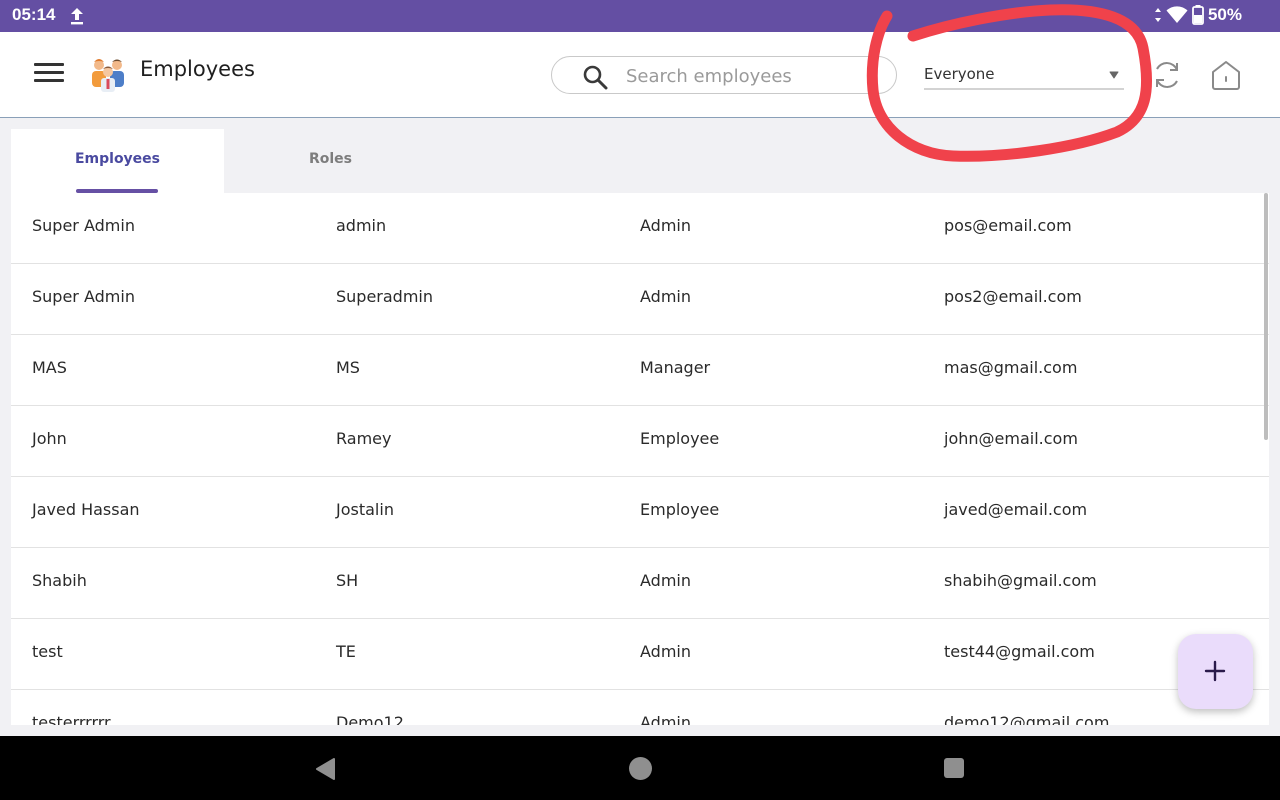  Describe the element at coordinates (59, 580) in the screenshot. I see `cell-first-name: Shabih` at that location.